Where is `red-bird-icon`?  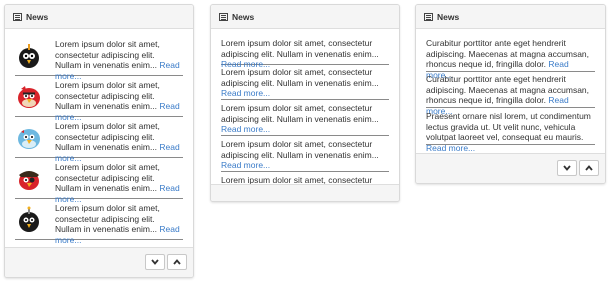
red-bird-icon is located at coordinates (29, 97).